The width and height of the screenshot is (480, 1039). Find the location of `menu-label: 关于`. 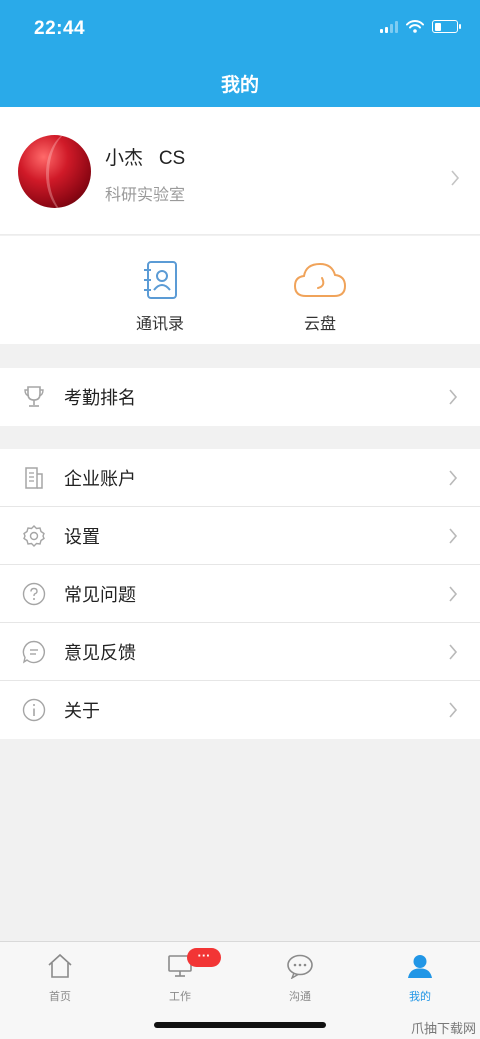

menu-label: 关于 is located at coordinates (82, 711).